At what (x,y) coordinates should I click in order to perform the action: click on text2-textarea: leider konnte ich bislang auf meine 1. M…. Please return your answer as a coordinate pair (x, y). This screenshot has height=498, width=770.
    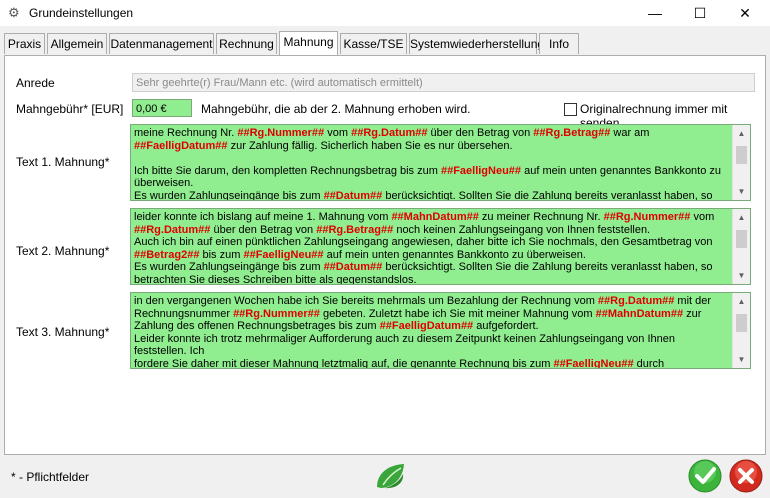
    Looking at the image, I should click on (440, 246).